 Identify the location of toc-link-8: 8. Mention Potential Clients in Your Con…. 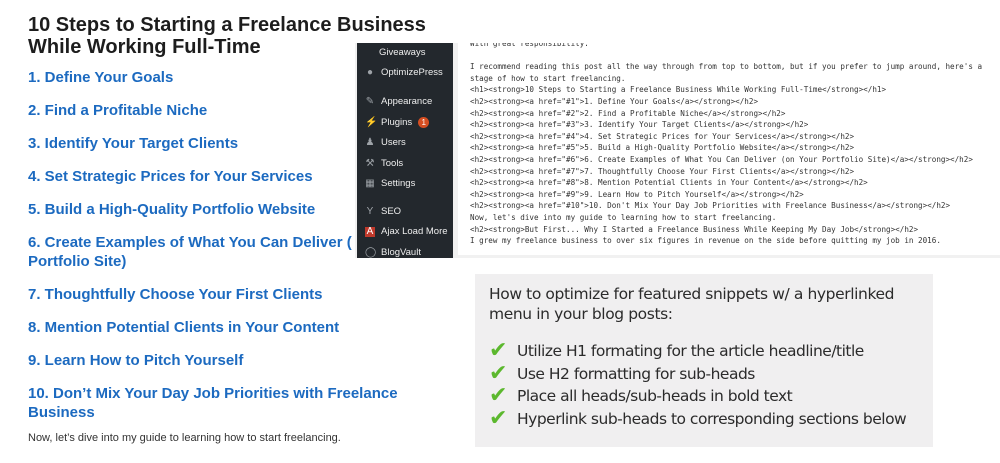
(238, 327).